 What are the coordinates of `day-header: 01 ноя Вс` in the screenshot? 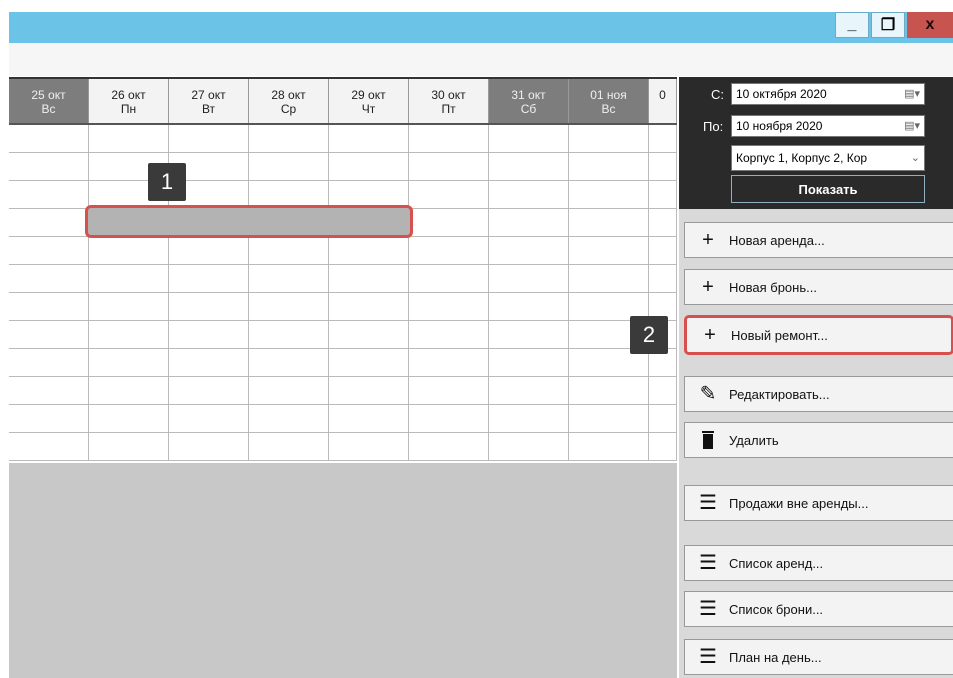 It's located at (609, 101).